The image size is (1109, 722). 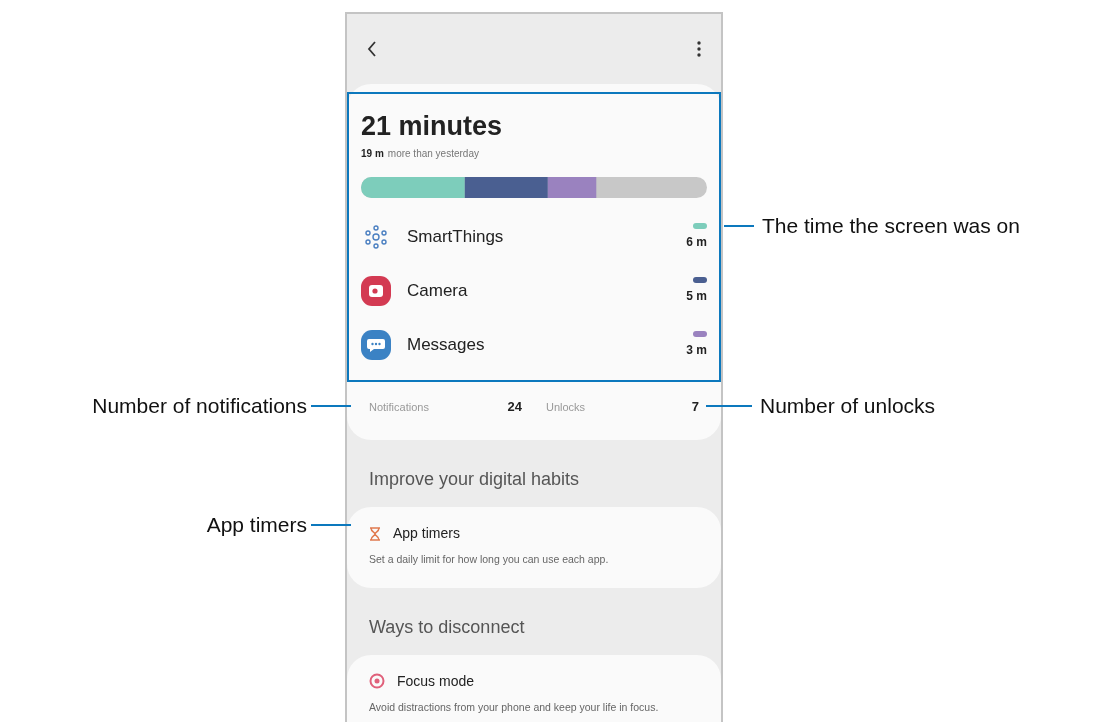 I want to click on feature-description: Avoid distractions from your phone and keep your life in focus., so click(x=514, y=707).